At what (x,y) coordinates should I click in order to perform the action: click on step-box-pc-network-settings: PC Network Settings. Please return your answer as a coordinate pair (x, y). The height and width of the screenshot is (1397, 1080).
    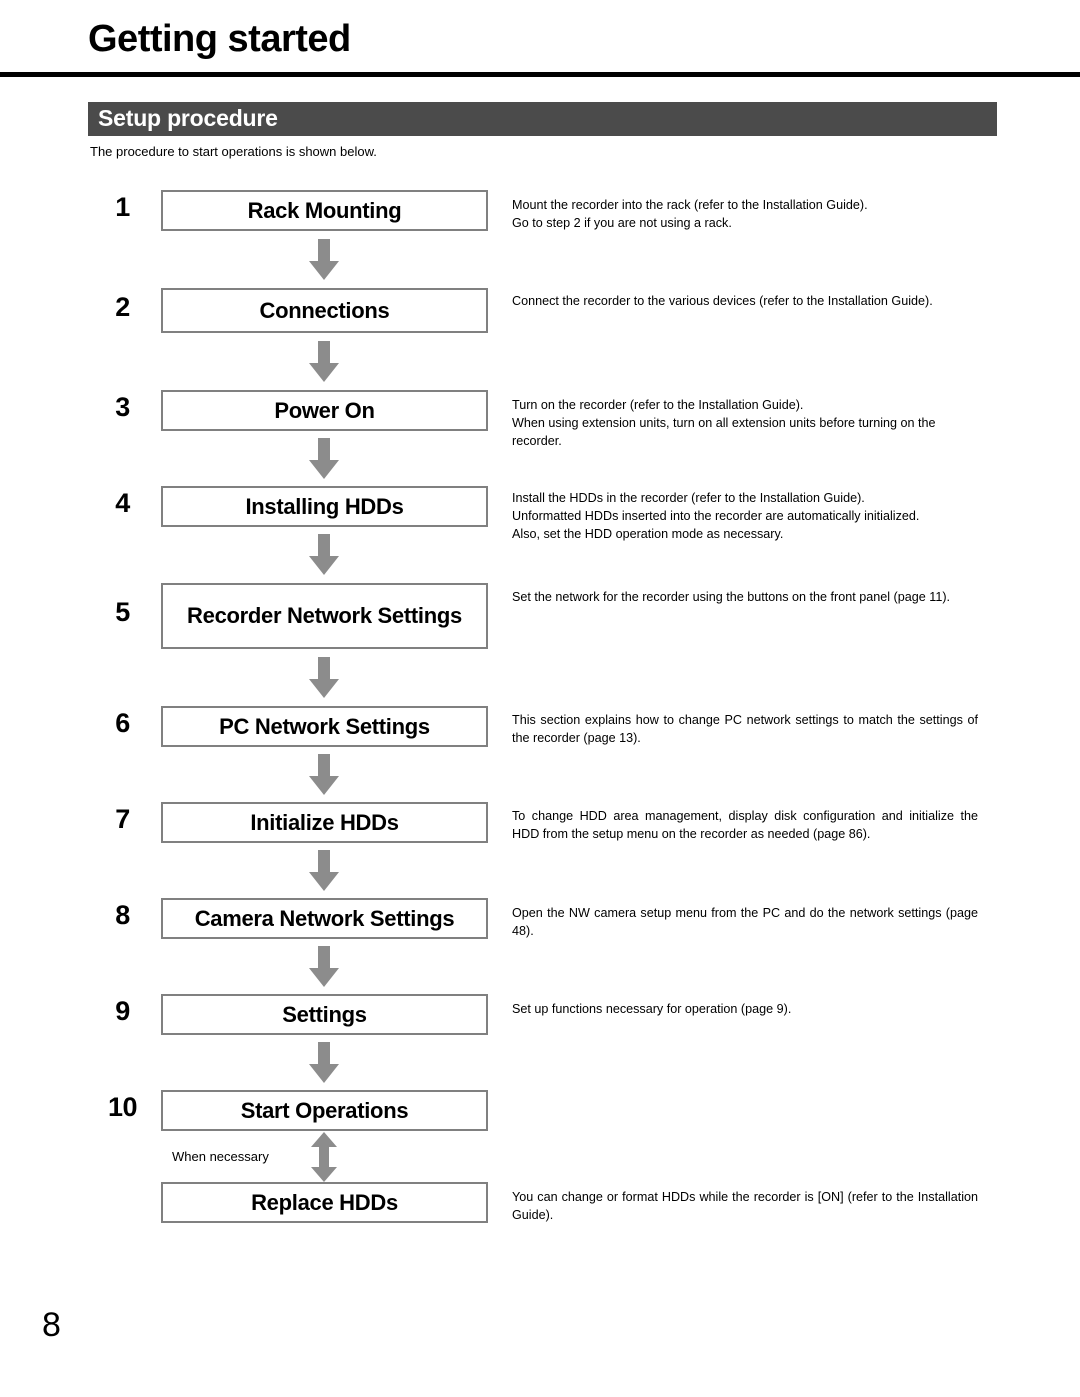
    Looking at the image, I should click on (324, 726).